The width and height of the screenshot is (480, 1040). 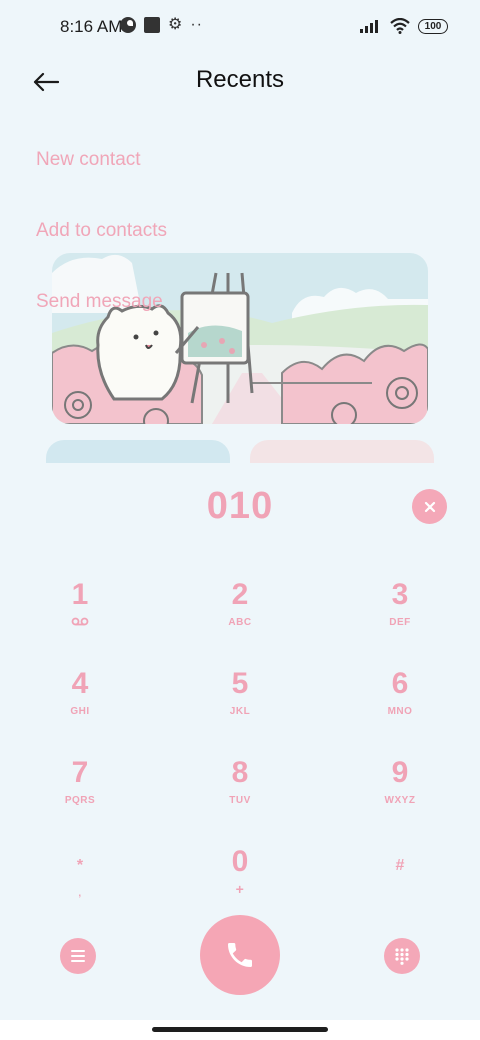 I want to click on key-letters: TUV, so click(x=240, y=800).